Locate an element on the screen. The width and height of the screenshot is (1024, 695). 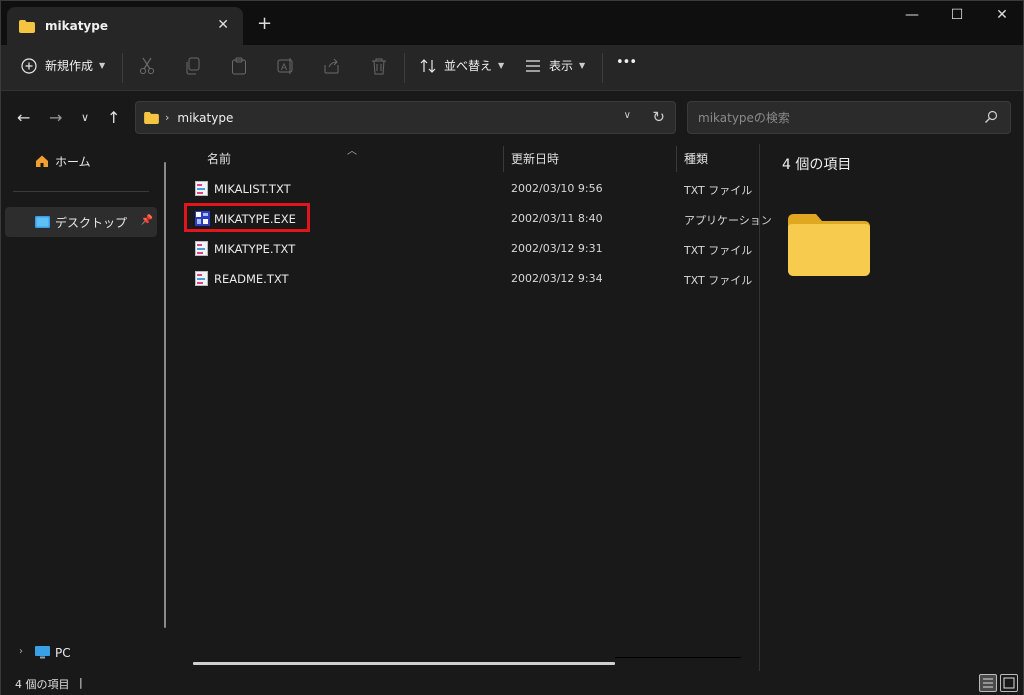
command-bar: 新規作成 ▼ A 並べ替え ▼ 表示 ▼ ••• is located at coordinates (512, 68).